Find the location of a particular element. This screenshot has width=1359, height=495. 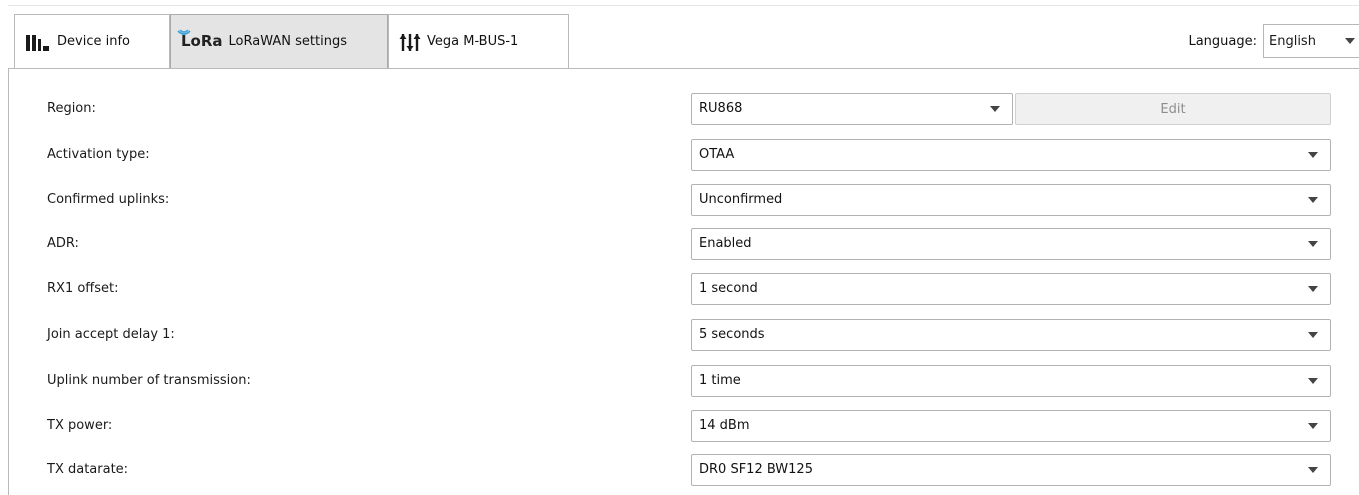

tab-vega-m-bus-1-label: Vega M-BUS-1 is located at coordinates (473, 41).